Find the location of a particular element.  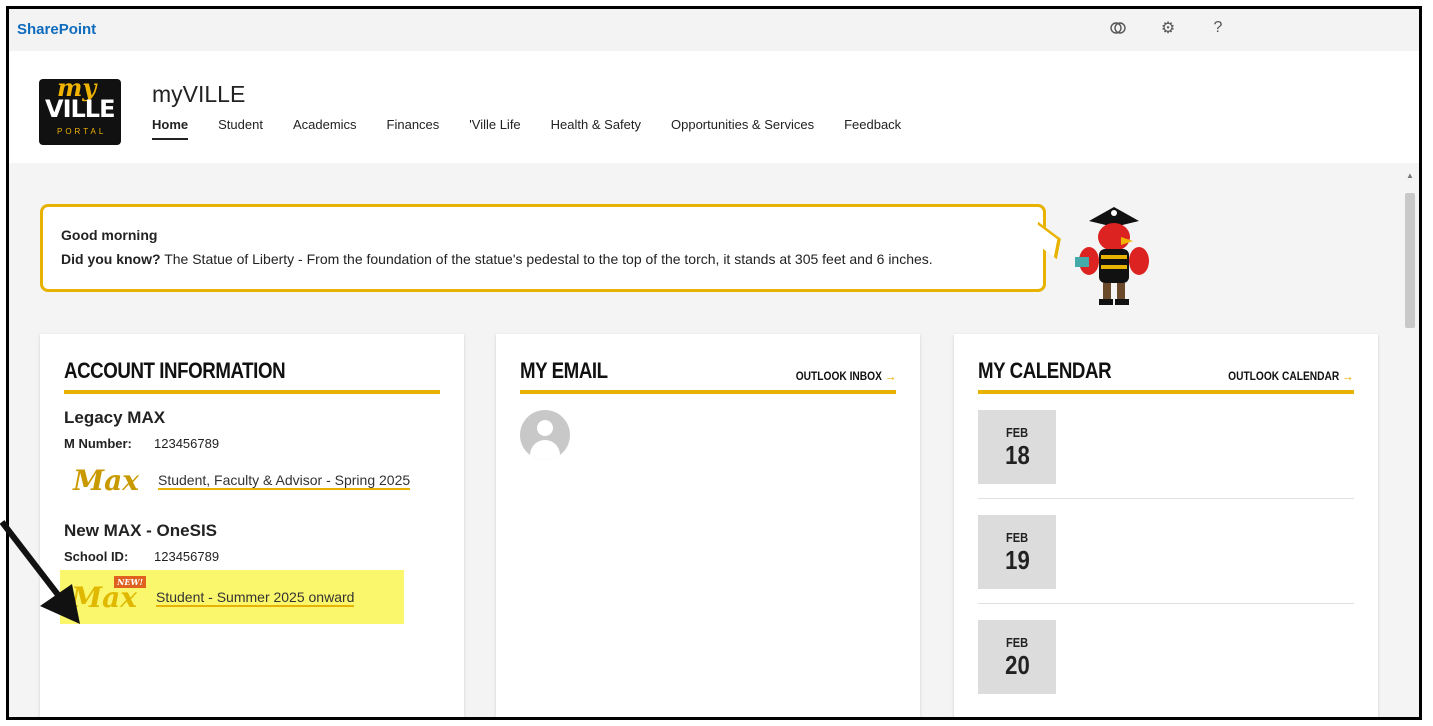

nav-ville-life: 'Ville Life is located at coordinates (494, 128).